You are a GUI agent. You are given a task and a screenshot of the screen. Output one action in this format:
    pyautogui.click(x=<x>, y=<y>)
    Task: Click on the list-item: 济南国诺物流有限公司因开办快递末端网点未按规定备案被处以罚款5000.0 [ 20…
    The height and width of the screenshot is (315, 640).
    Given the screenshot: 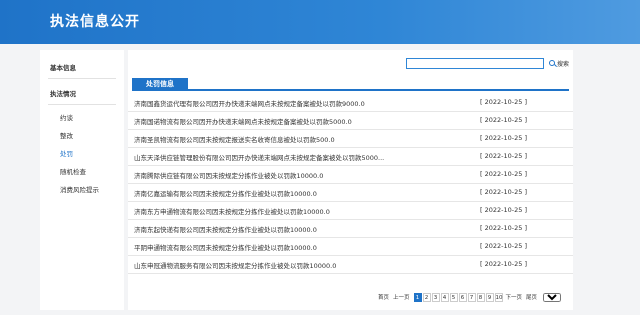 What is the action you would take?
    pyautogui.click(x=350, y=121)
    